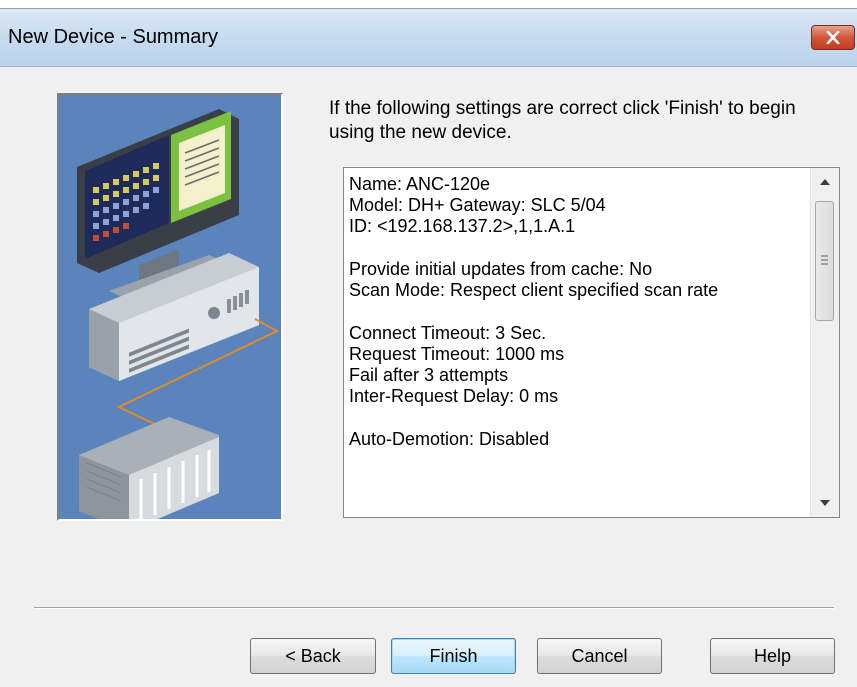 The image size is (857, 687). I want to click on scroll-up-arrow-icon, so click(825, 182).